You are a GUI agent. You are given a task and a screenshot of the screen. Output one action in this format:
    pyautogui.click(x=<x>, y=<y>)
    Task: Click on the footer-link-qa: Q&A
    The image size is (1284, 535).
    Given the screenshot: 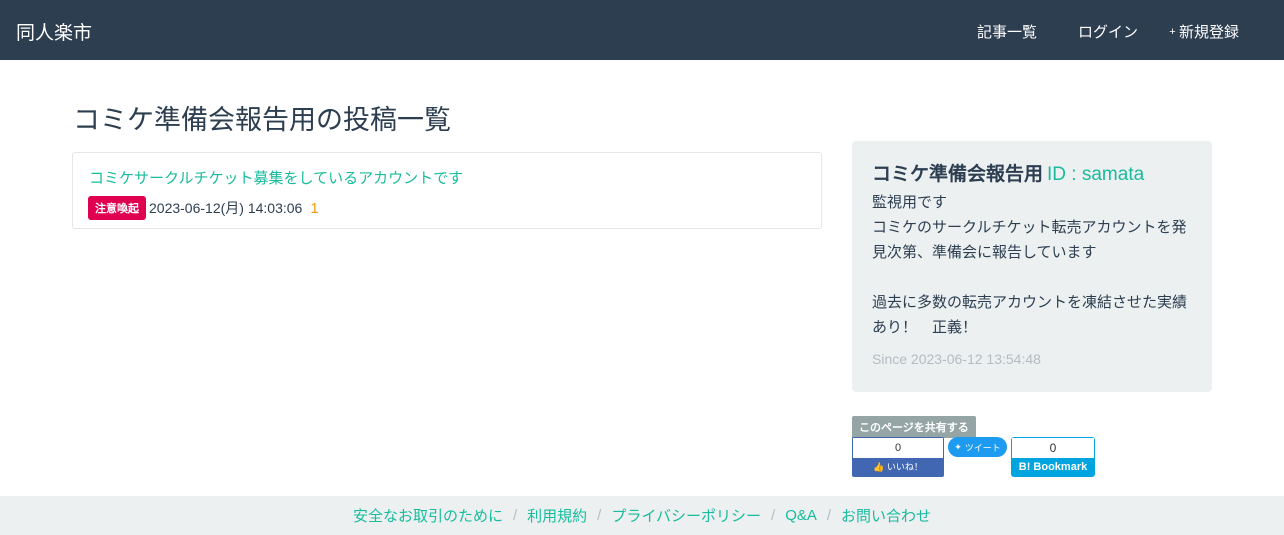 What is the action you would take?
    pyautogui.click(x=801, y=515)
    